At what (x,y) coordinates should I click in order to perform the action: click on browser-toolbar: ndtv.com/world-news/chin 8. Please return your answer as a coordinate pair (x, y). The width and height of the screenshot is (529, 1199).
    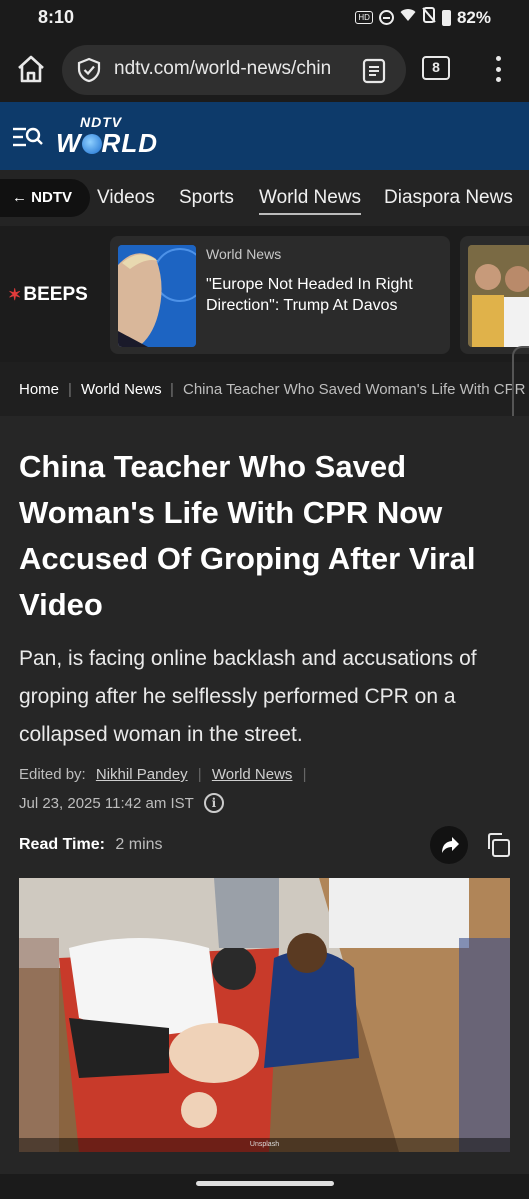
    Looking at the image, I should click on (264, 69).